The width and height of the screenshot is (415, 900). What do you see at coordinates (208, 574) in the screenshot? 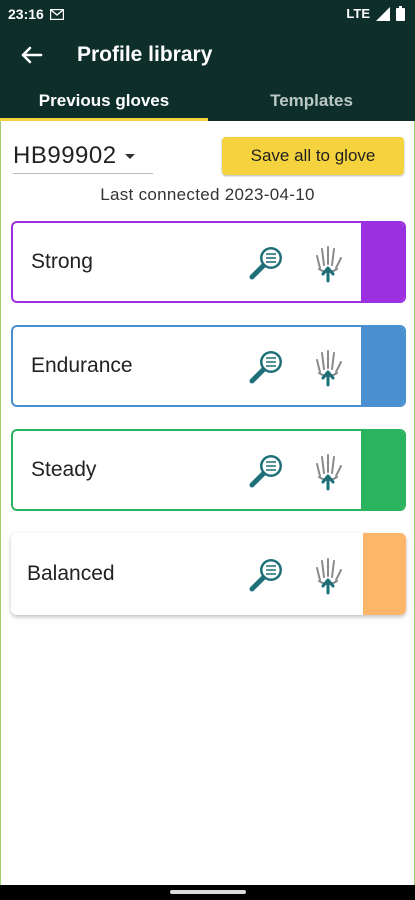
I see `profile-card-balanced: Balanced` at bounding box center [208, 574].